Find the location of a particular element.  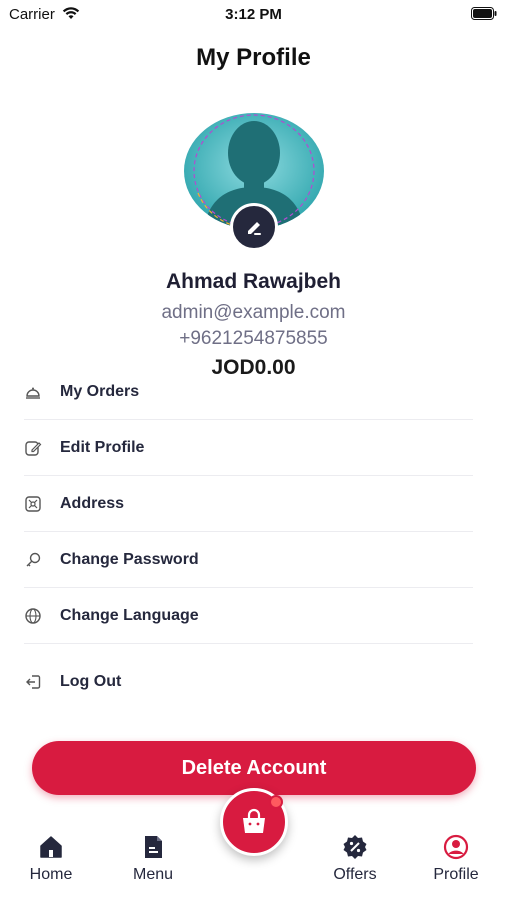

user-circle-icon is located at coordinates (456, 847).